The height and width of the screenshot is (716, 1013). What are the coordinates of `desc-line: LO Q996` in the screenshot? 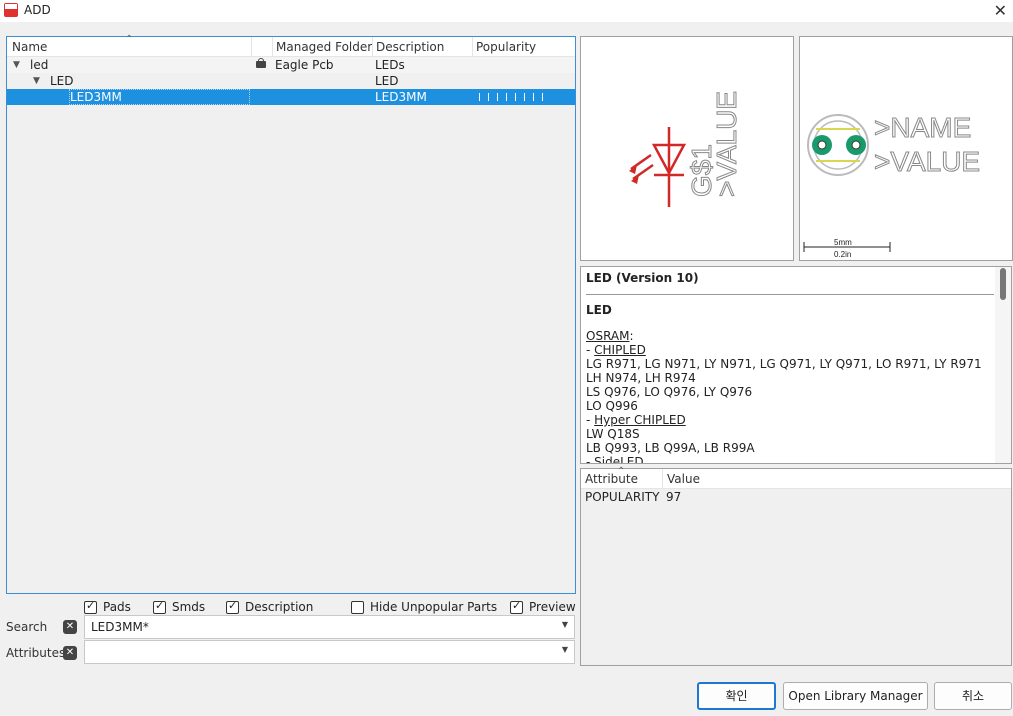 It's located at (612, 406).